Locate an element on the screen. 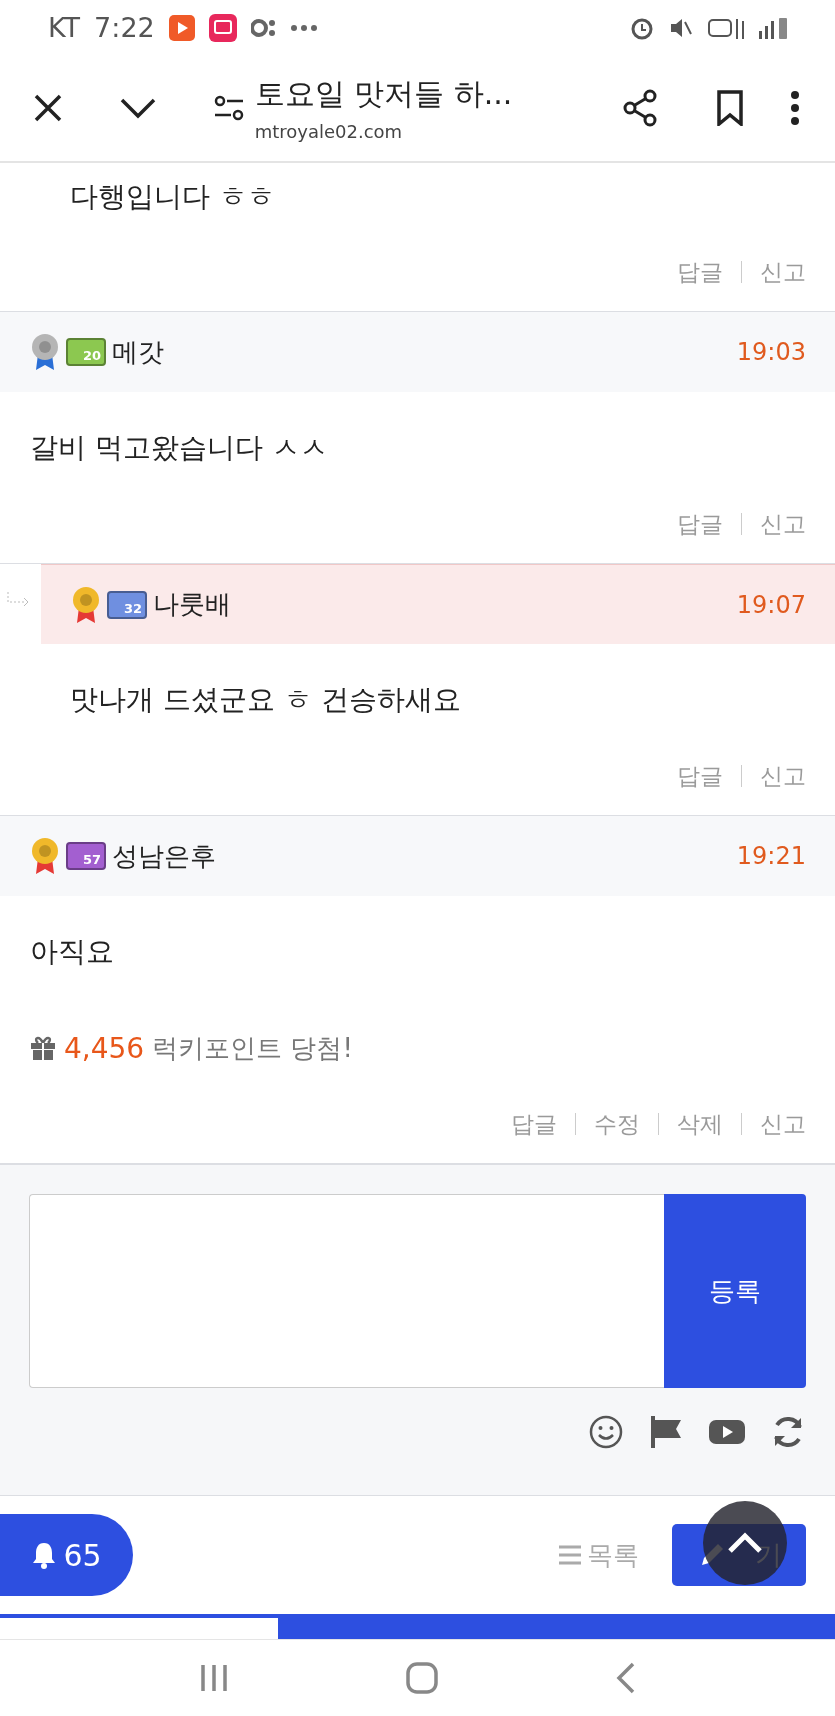 The height and width of the screenshot is (1716, 835). carrier: KT is located at coordinates (64, 27).